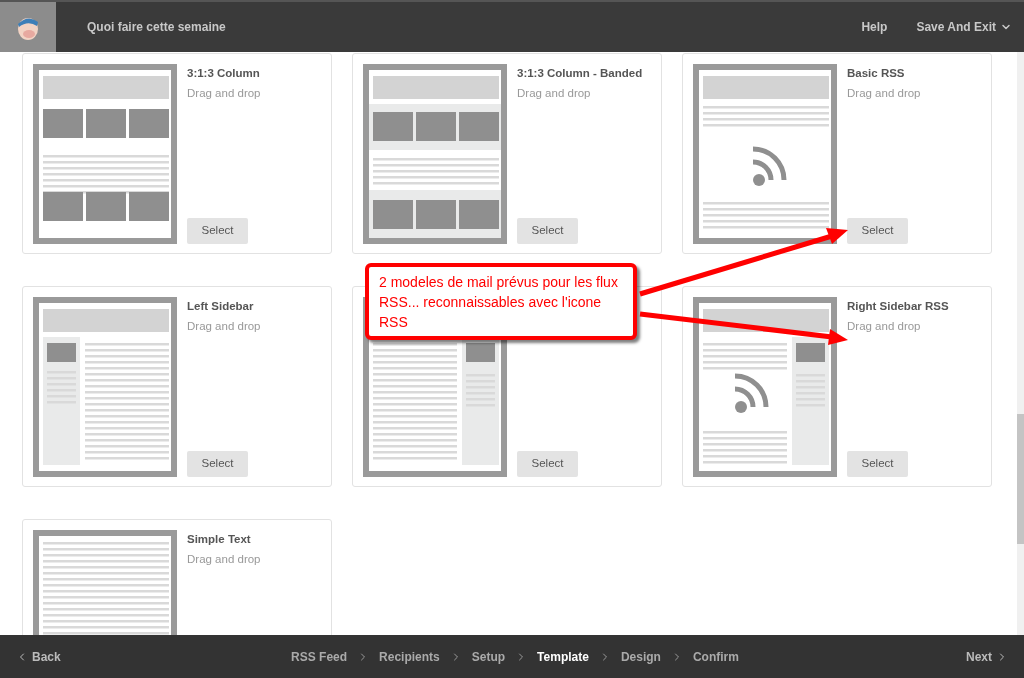 The height and width of the screenshot is (678, 1024). I want to click on save-and-exit-menu: Save And Exit, so click(964, 27).